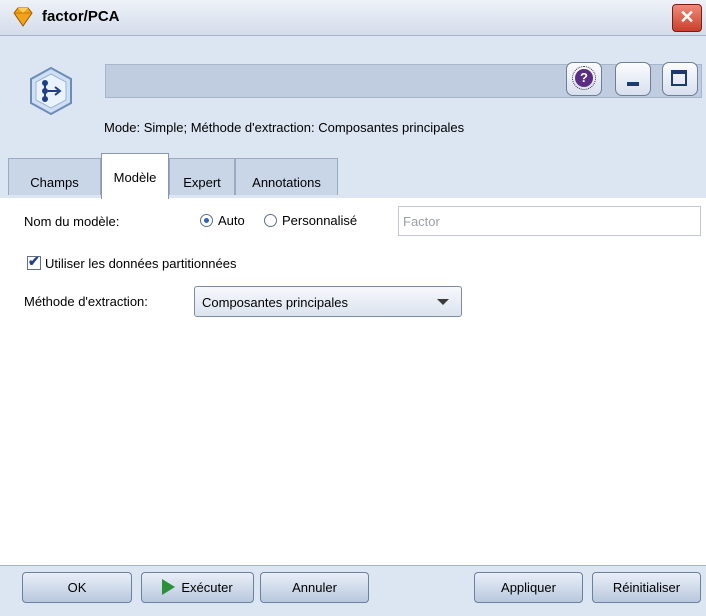  I want to click on title-bar: factor/PCA ✕, so click(353, 18).